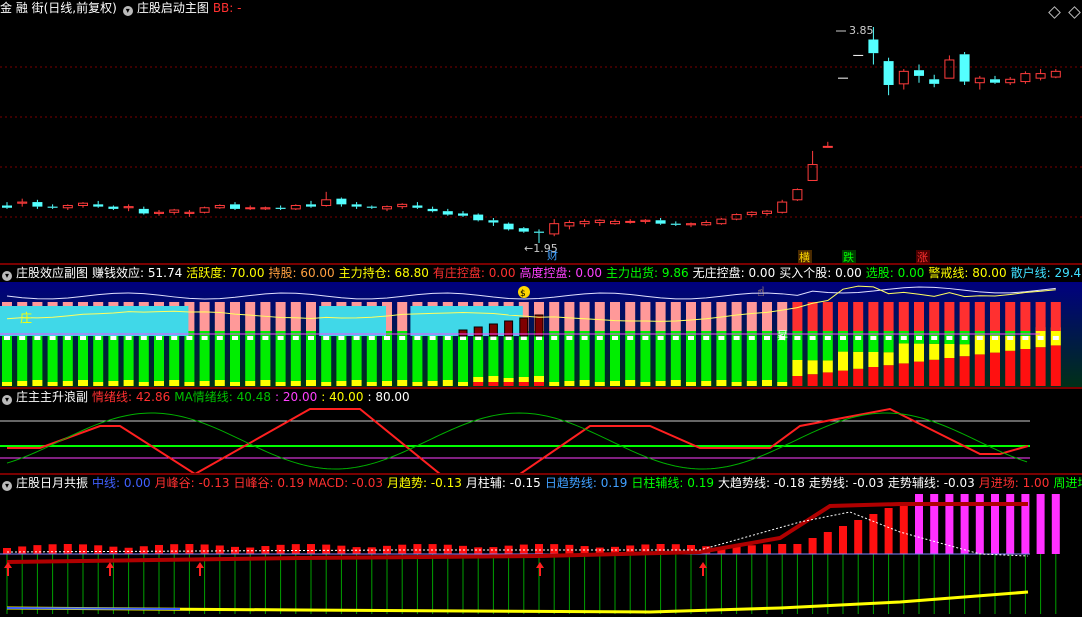 Image resolution: width=1082 pixels, height=617 pixels. Describe the element at coordinates (846, 483) in the screenshot. I see `indicator-value: 走势线: -0.03` at that location.